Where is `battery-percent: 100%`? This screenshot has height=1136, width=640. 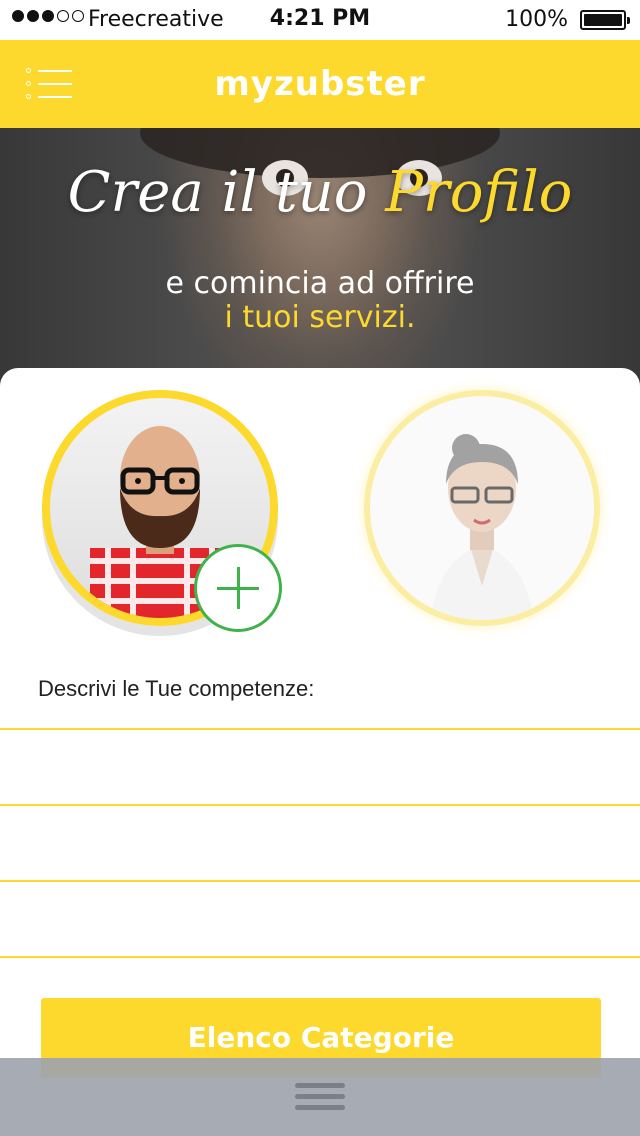
battery-percent: 100% is located at coordinates (536, 19).